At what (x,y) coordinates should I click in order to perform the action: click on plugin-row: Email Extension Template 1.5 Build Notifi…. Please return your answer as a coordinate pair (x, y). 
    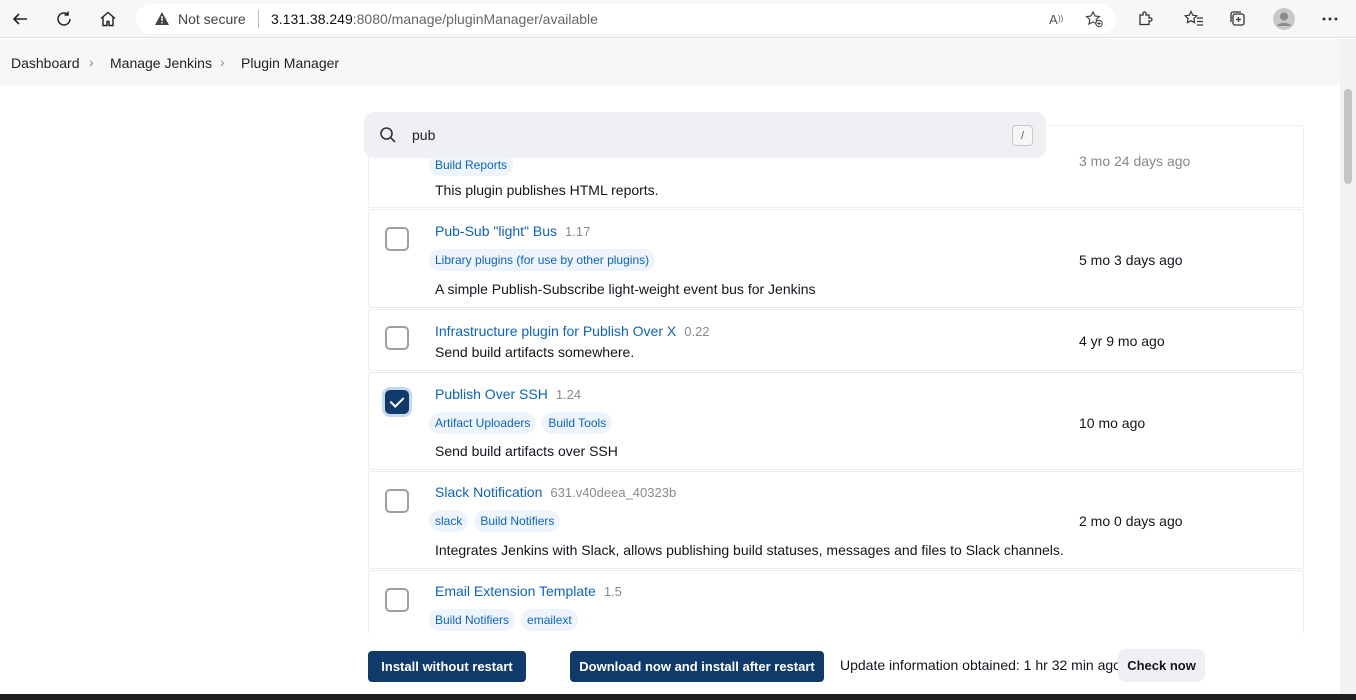
    Looking at the image, I should click on (836, 601).